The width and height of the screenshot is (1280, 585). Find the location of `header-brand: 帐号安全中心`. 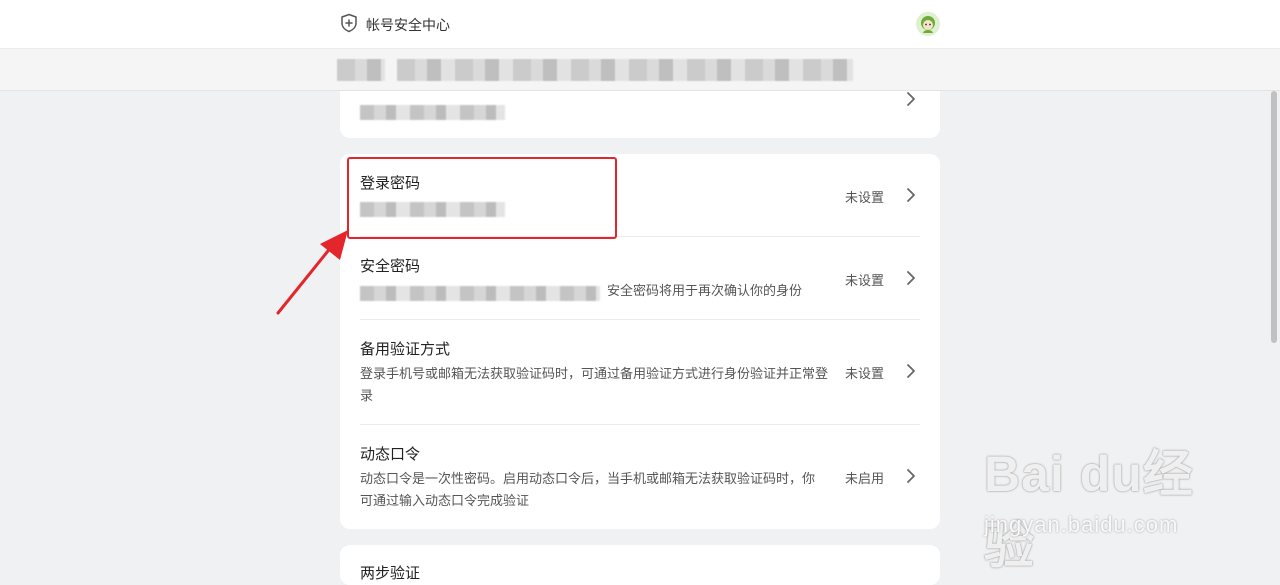

header-brand: 帐号安全中心 is located at coordinates (395, 25).